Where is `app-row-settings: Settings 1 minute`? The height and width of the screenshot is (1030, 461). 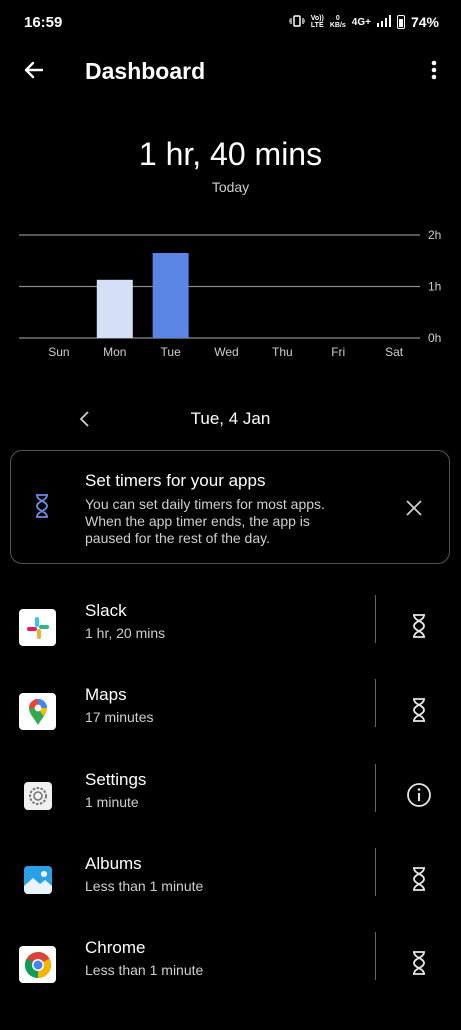
app-row-settings: Settings 1 minute is located at coordinates (230, 813).